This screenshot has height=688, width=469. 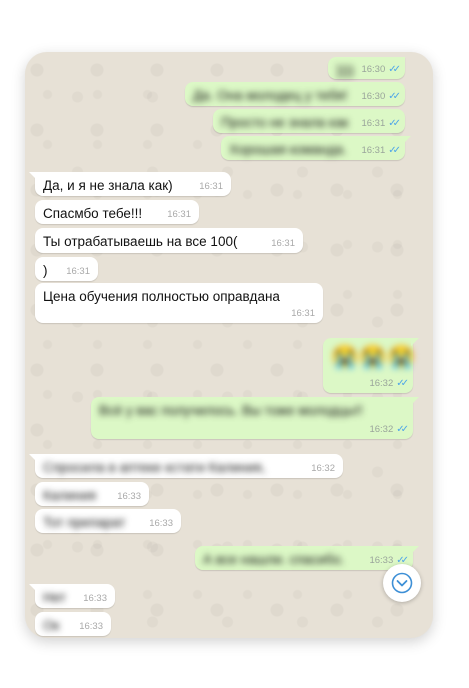 I want to click on message-incoming: Ты отрабатываешь на все 100( 16:31, so click(x=169, y=240).